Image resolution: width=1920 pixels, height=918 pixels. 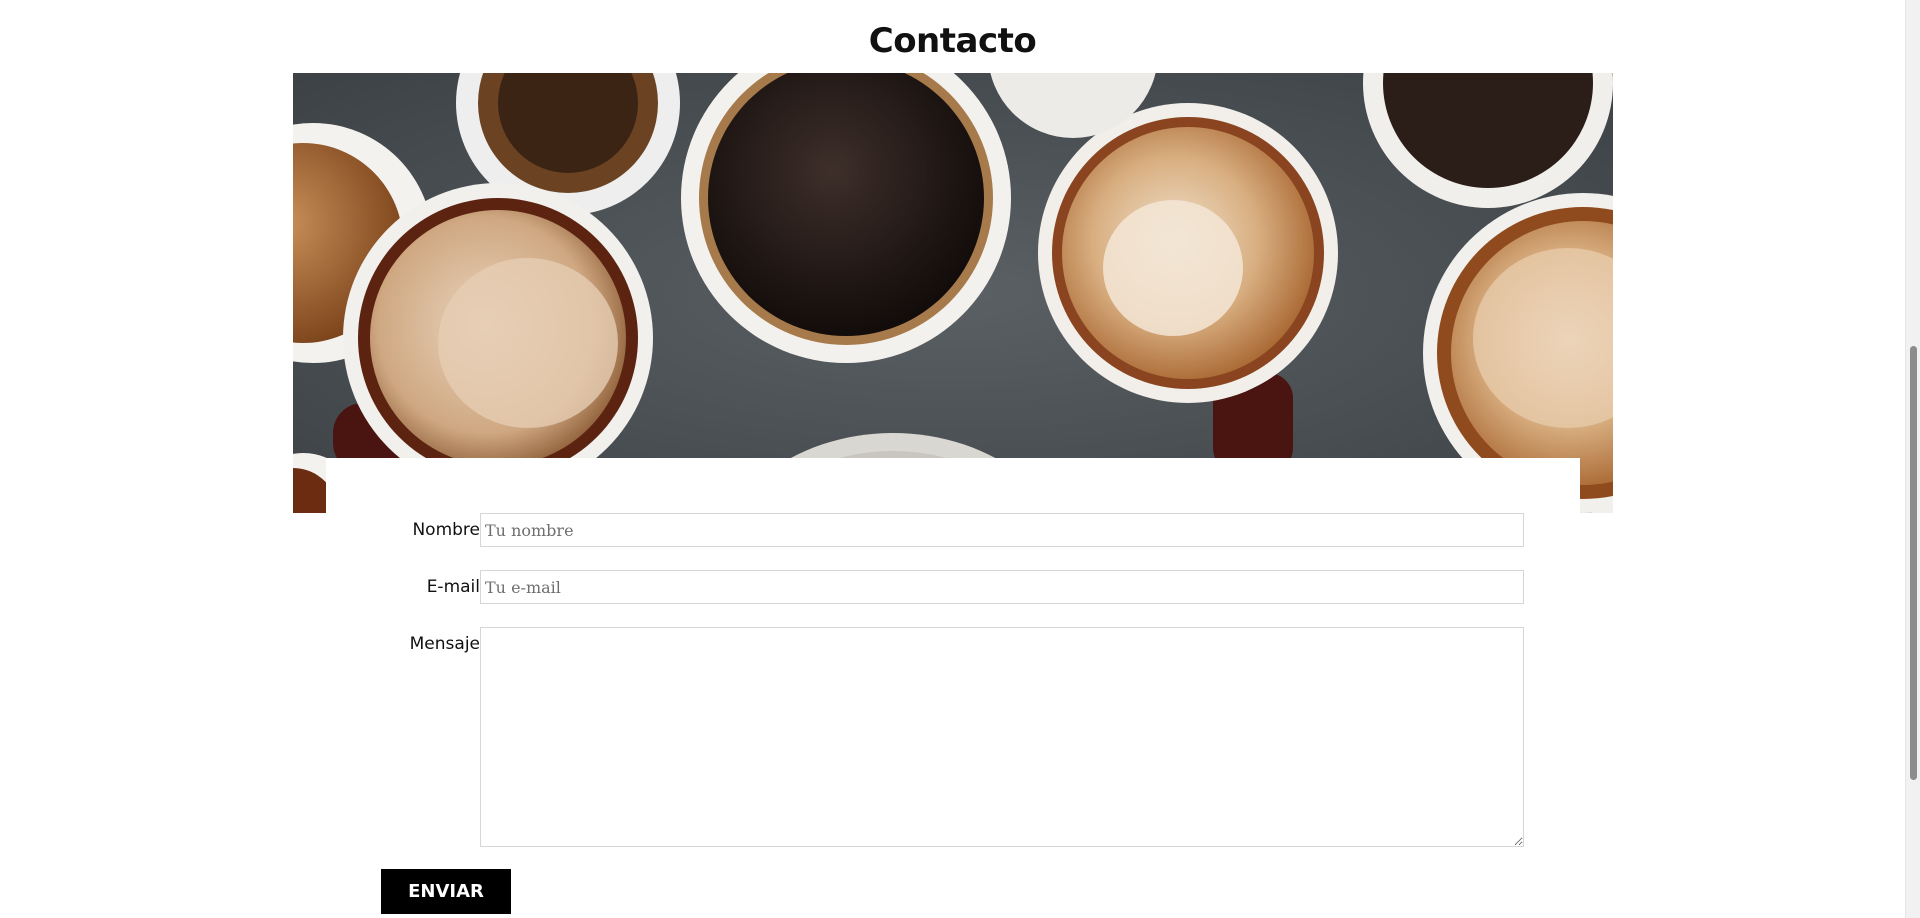 What do you see at coordinates (1002, 530) in the screenshot?
I see `name-input` at bounding box center [1002, 530].